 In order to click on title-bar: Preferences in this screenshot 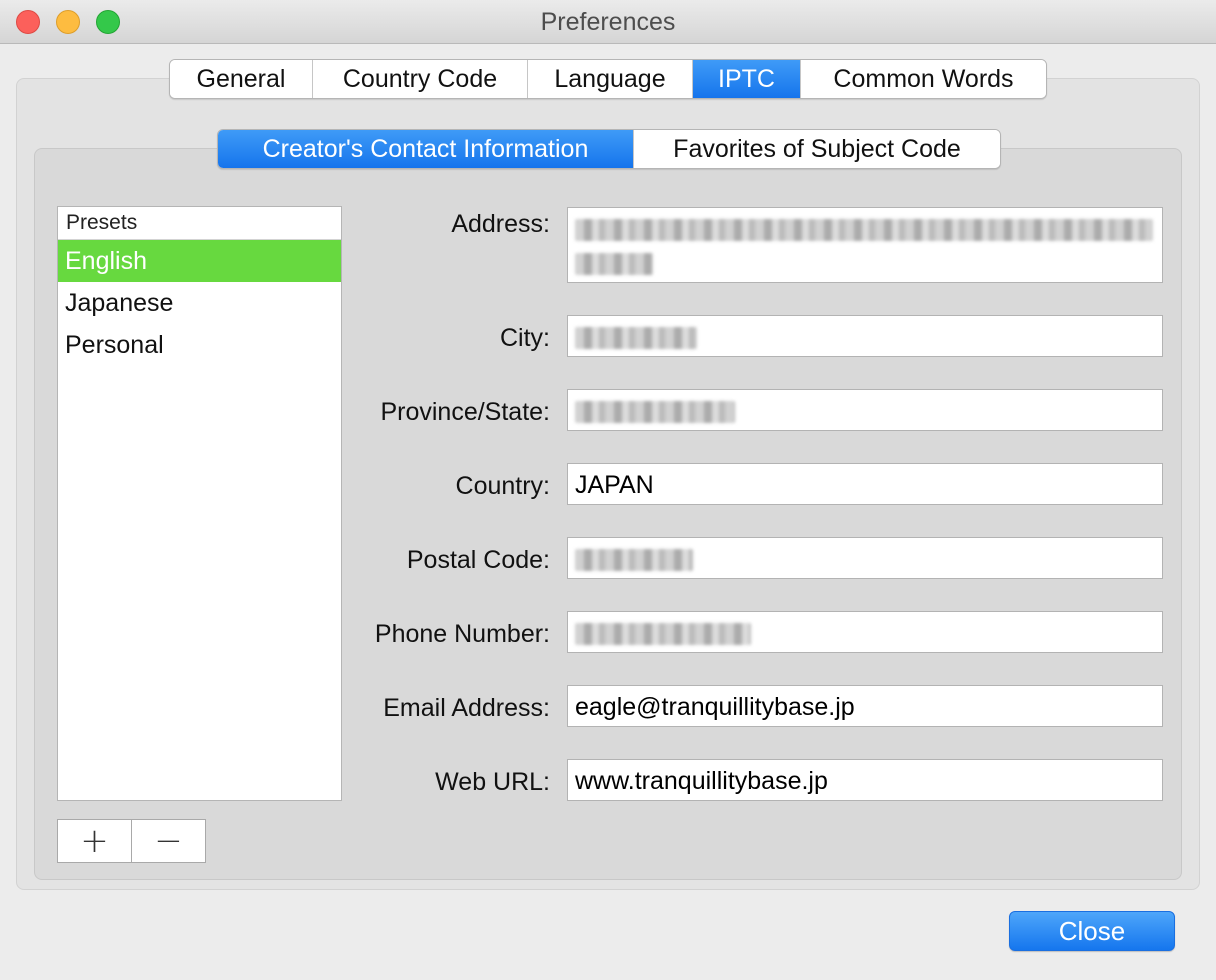, I will do `click(608, 22)`.